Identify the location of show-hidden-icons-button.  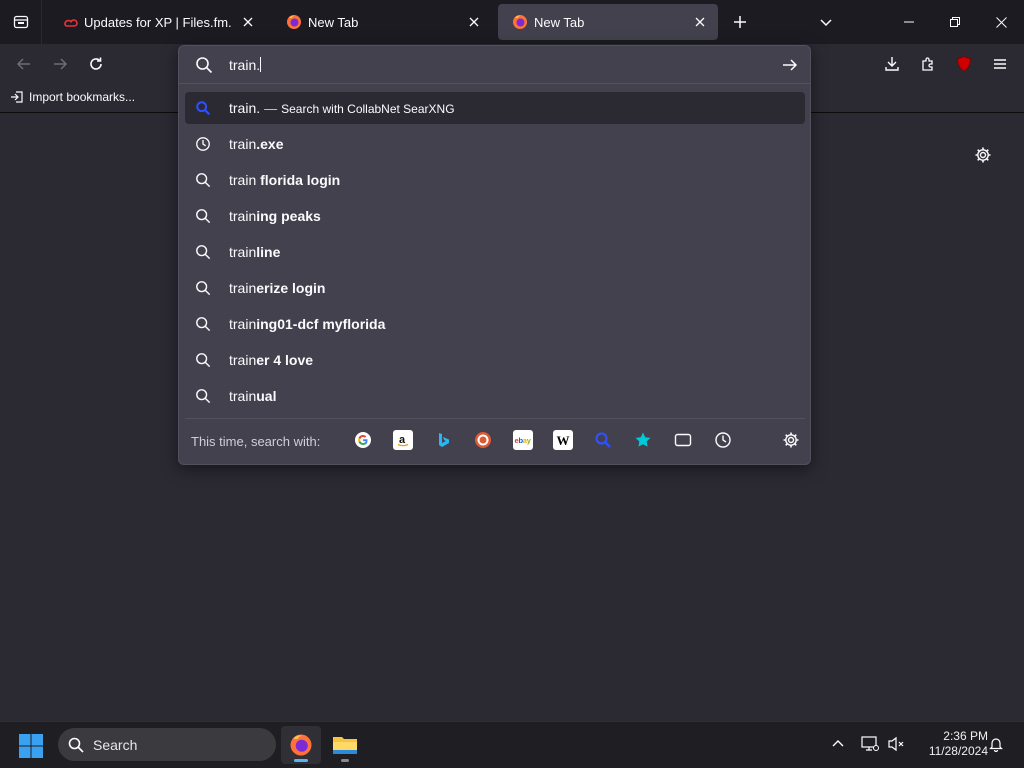
(838, 744).